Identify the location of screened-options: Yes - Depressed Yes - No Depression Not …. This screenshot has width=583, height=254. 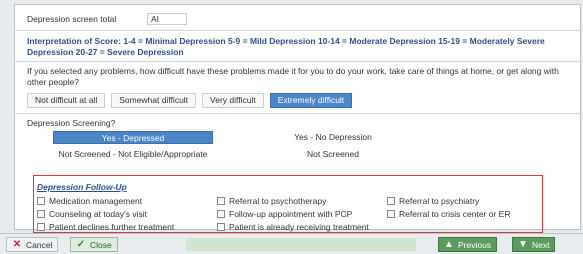
(233, 146).